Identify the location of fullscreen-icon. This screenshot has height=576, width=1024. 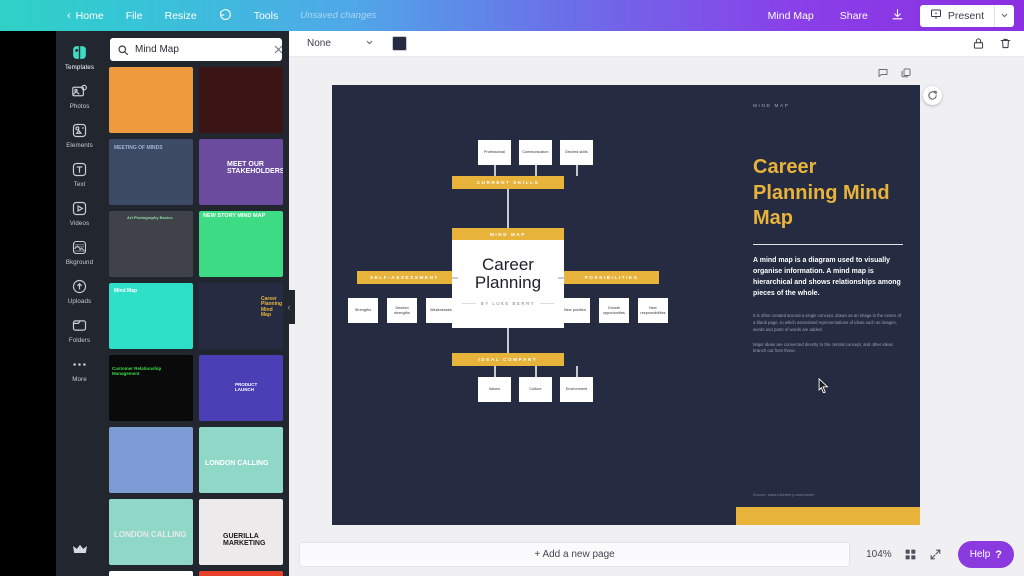
(935, 554).